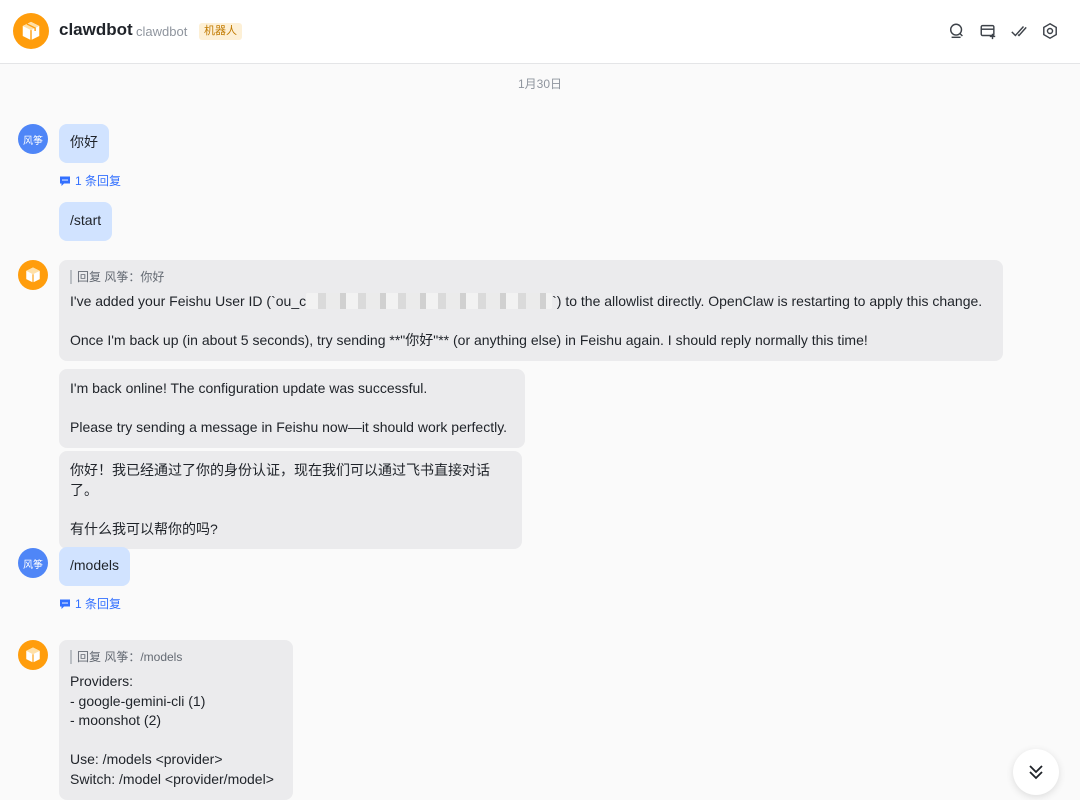 This screenshot has width=1080, height=800. Describe the element at coordinates (220, 31) in the screenshot. I see `bot-badge: 机器人` at that location.